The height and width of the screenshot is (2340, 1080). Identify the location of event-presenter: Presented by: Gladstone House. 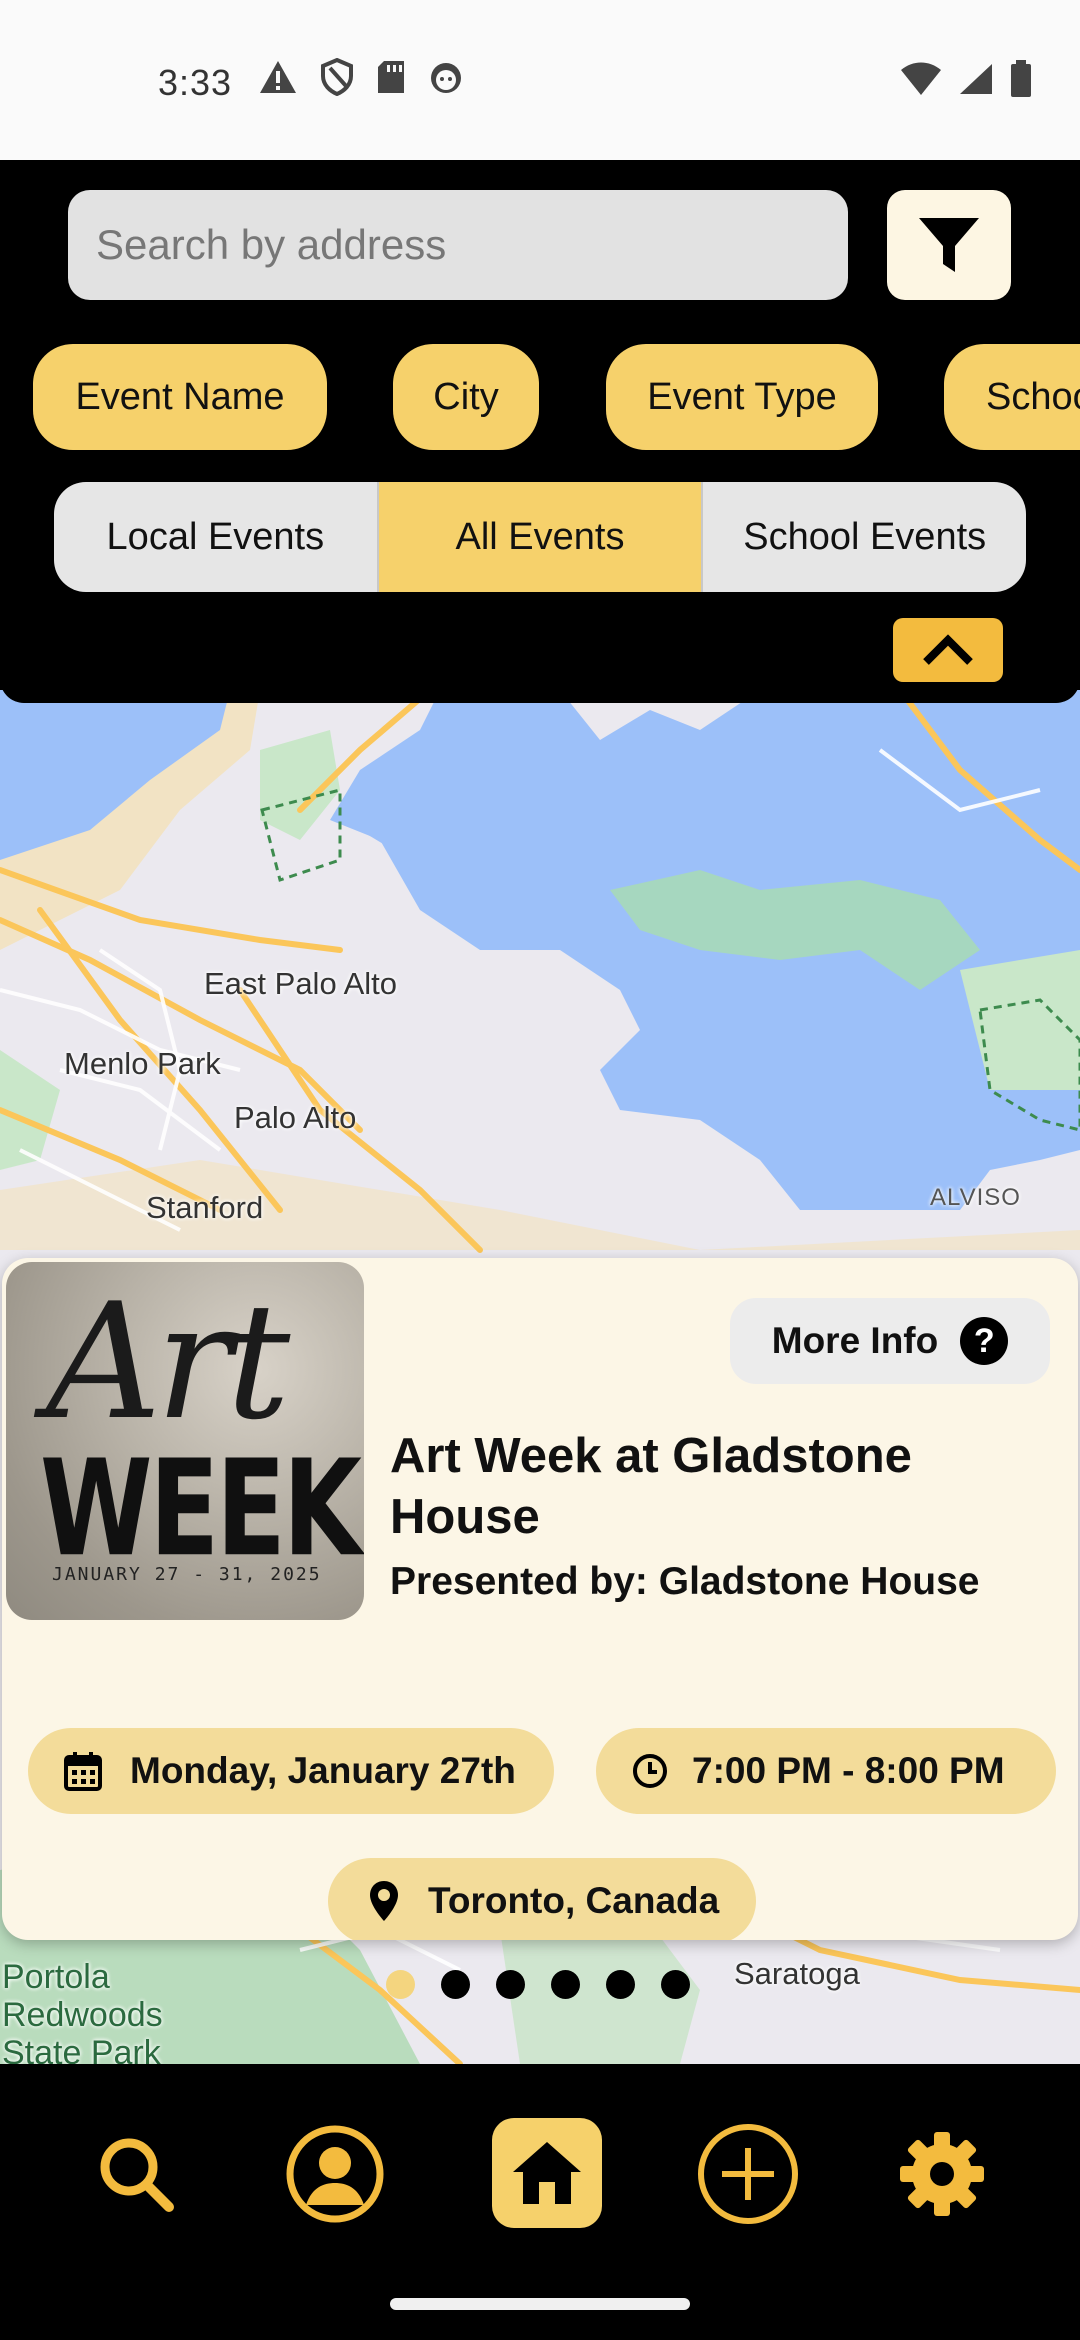
(685, 1581).